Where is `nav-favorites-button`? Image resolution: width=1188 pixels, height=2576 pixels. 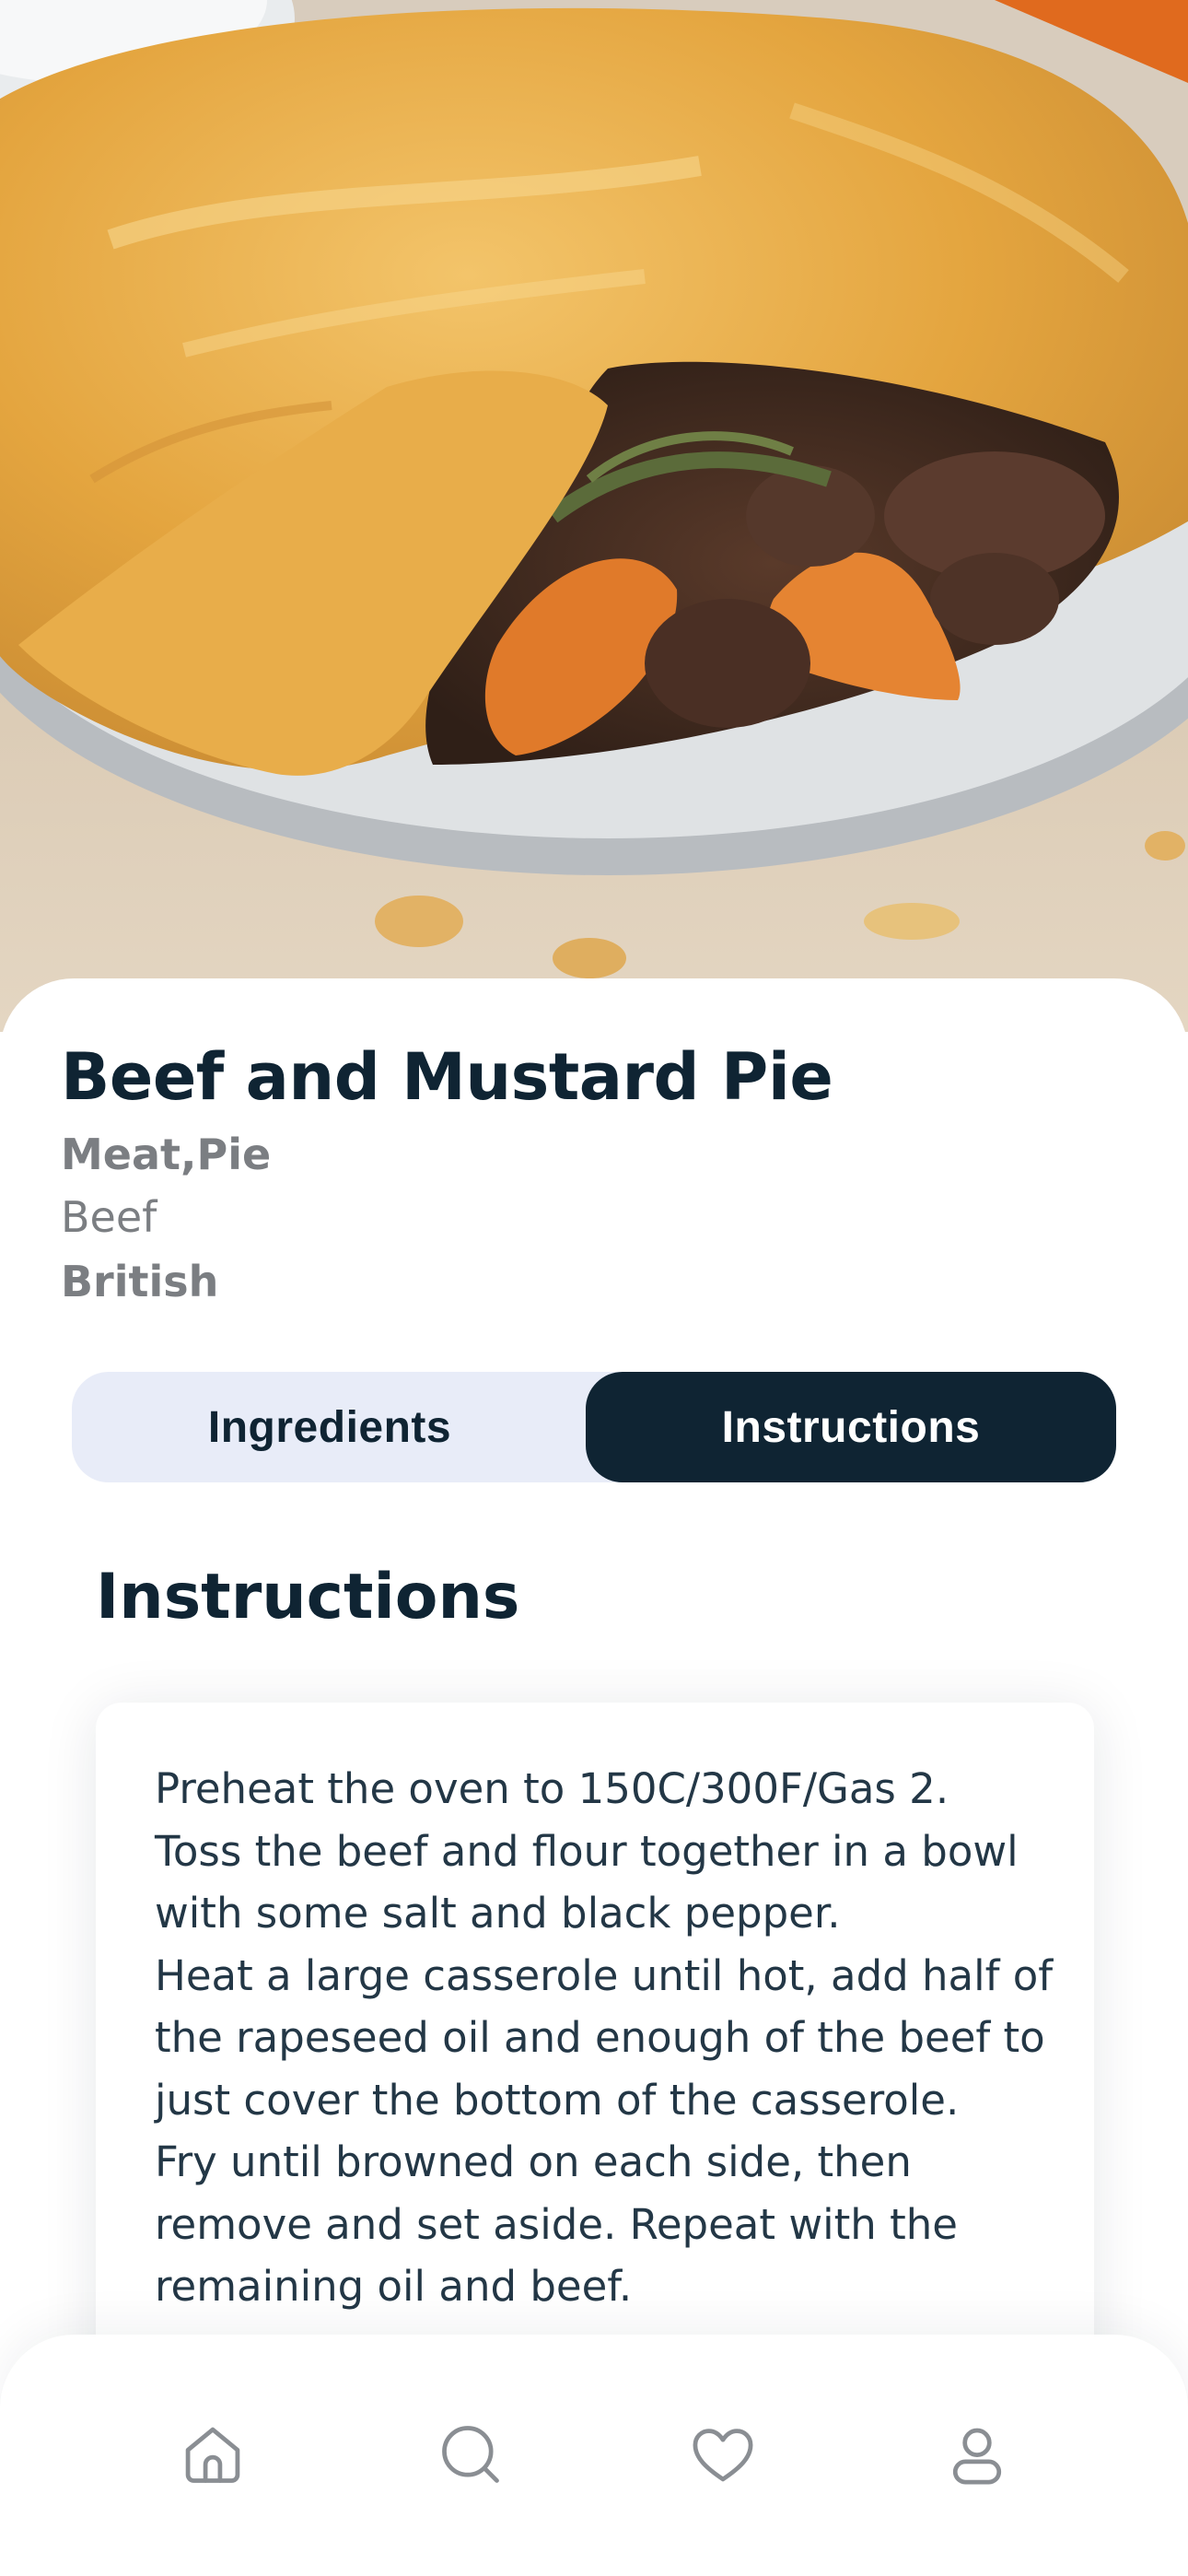
nav-favorites-button is located at coordinates (723, 2454).